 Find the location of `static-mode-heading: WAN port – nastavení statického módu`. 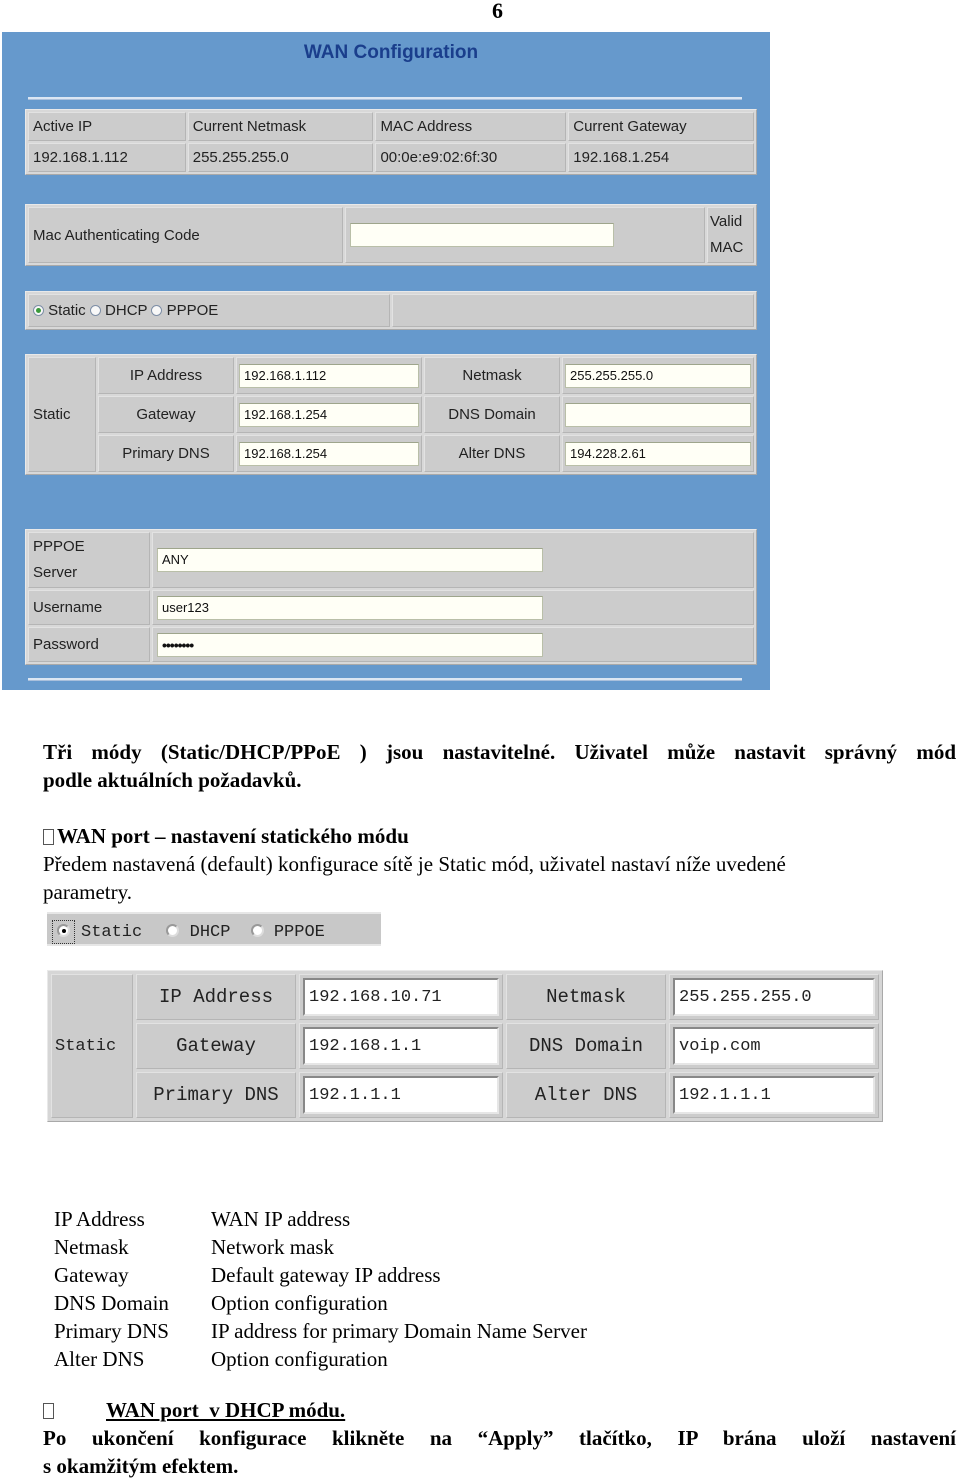

static-mode-heading: WAN port – nastavení statického módu is located at coordinates (226, 836).